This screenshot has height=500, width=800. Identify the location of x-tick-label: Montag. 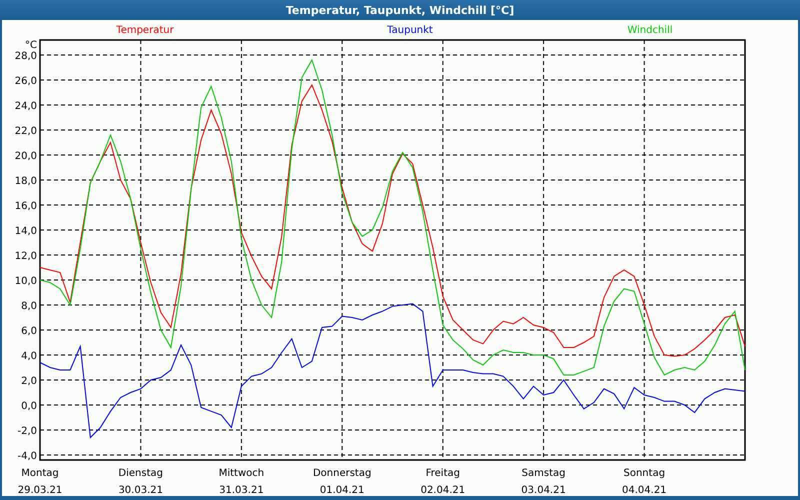
(40, 473).